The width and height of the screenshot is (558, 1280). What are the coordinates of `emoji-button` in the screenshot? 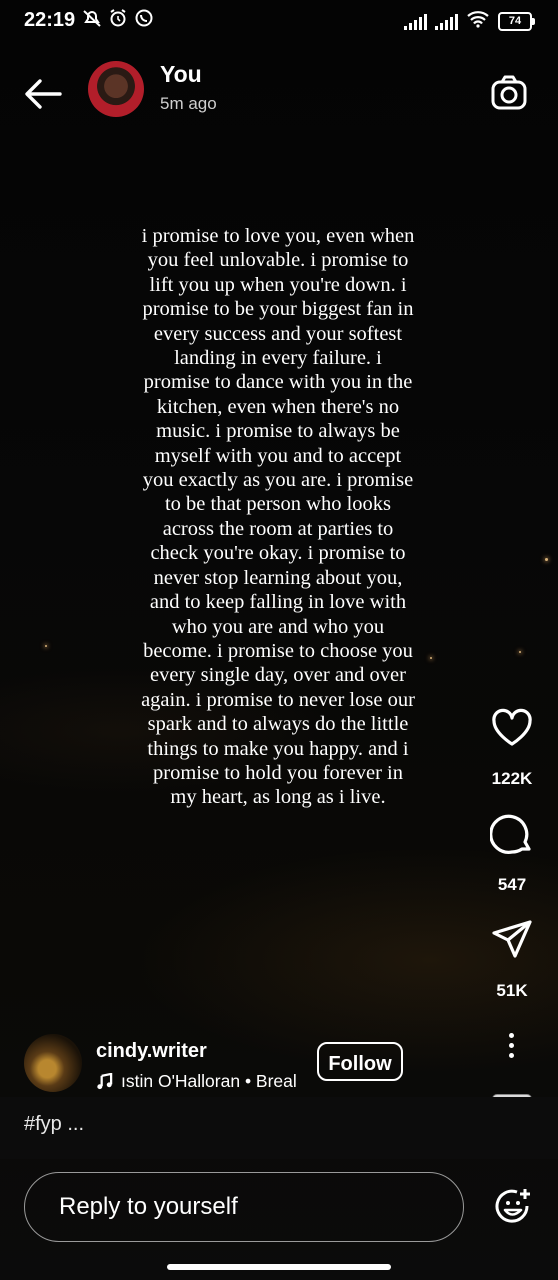 It's located at (514, 1207).